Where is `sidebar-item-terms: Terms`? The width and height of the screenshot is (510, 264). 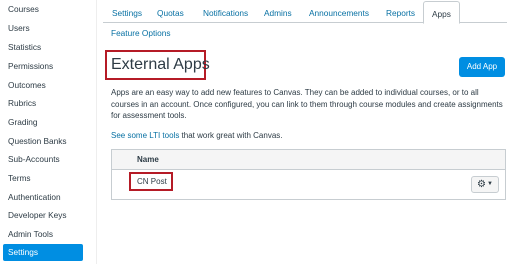 sidebar-item-terms: Terms is located at coordinates (43, 178).